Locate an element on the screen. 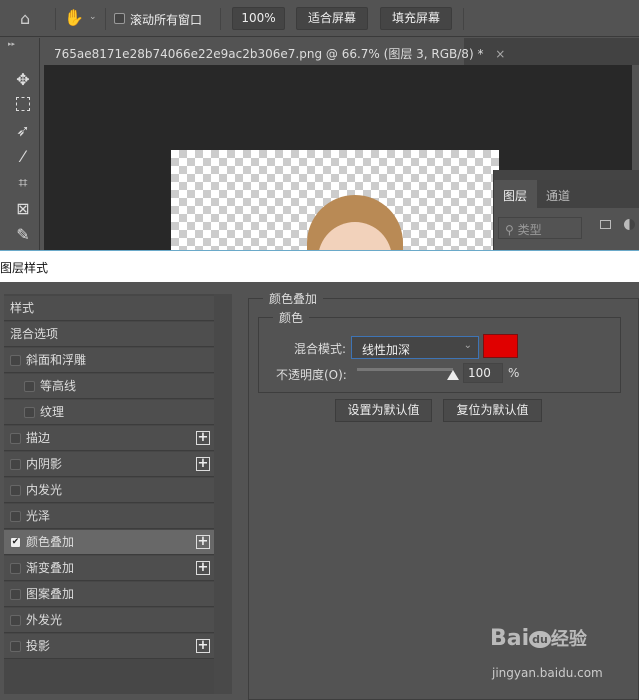 The width and height of the screenshot is (639, 700). move-tool-icon: ✥ is located at coordinates (23, 80).